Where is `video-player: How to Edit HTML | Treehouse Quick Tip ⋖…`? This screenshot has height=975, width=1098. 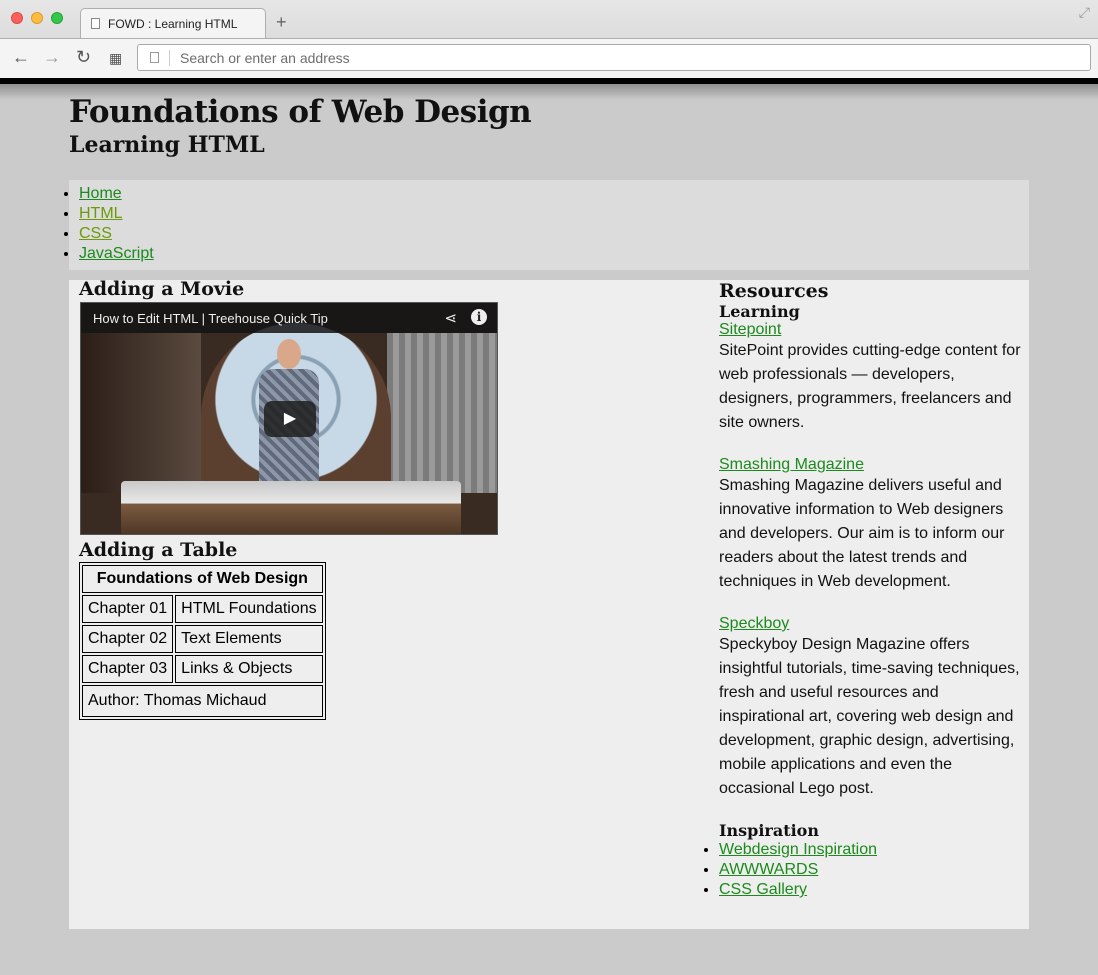 video-player: How to Edit HTML | Treehouse Quick Tip ⋖… is located at coordinates (289, 418).